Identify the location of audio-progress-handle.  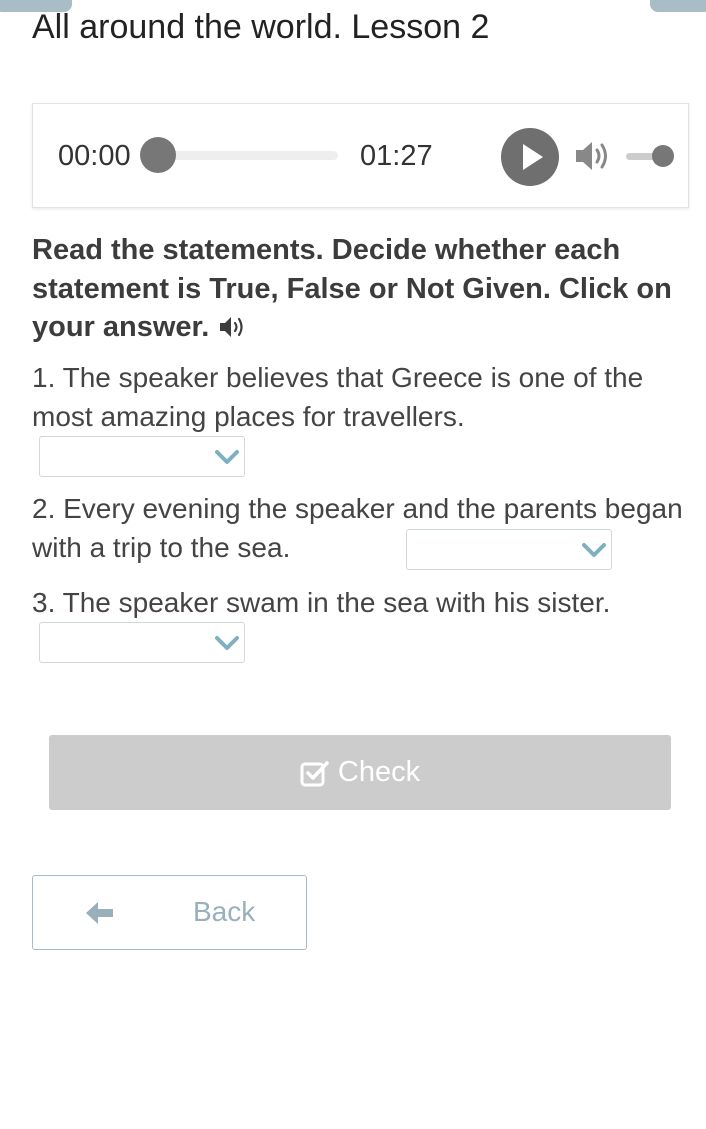
(158, 155).